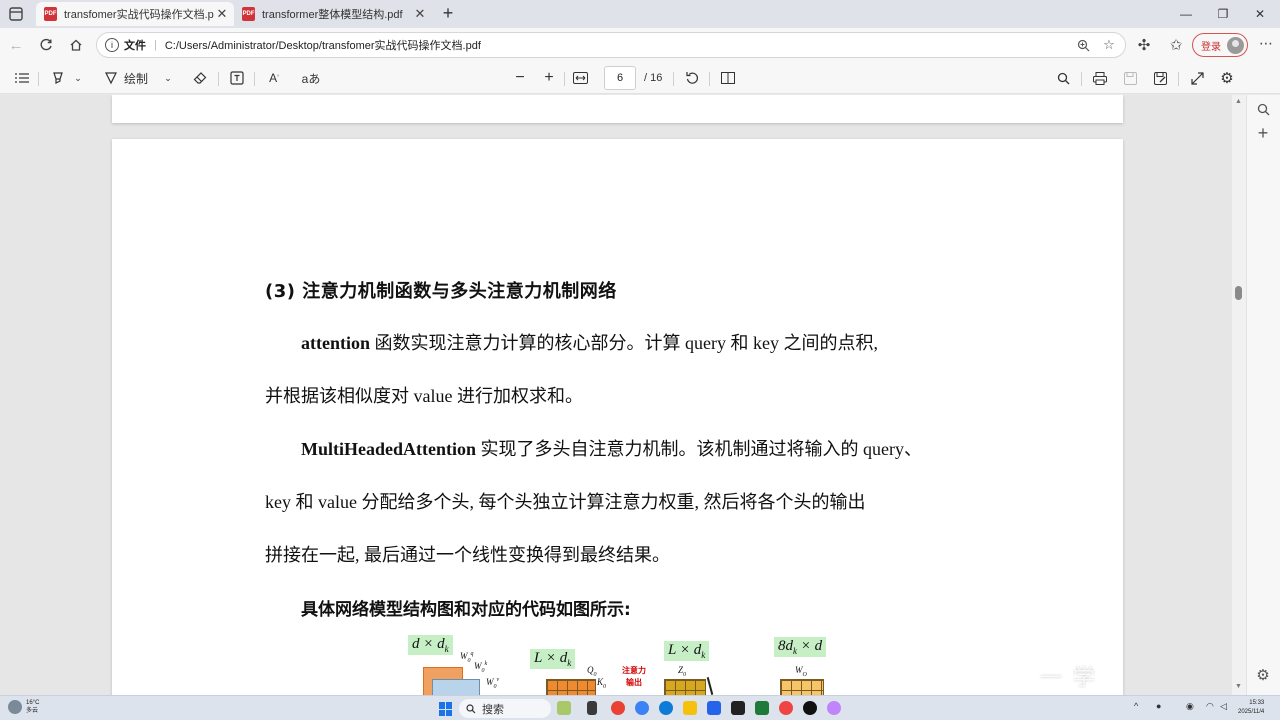 This screenshot has width=1280, height=720. What do you see at coordinates (690, 708) in the screenshot?
I see `file-explorer-icon` at bounding box center [690, 708].